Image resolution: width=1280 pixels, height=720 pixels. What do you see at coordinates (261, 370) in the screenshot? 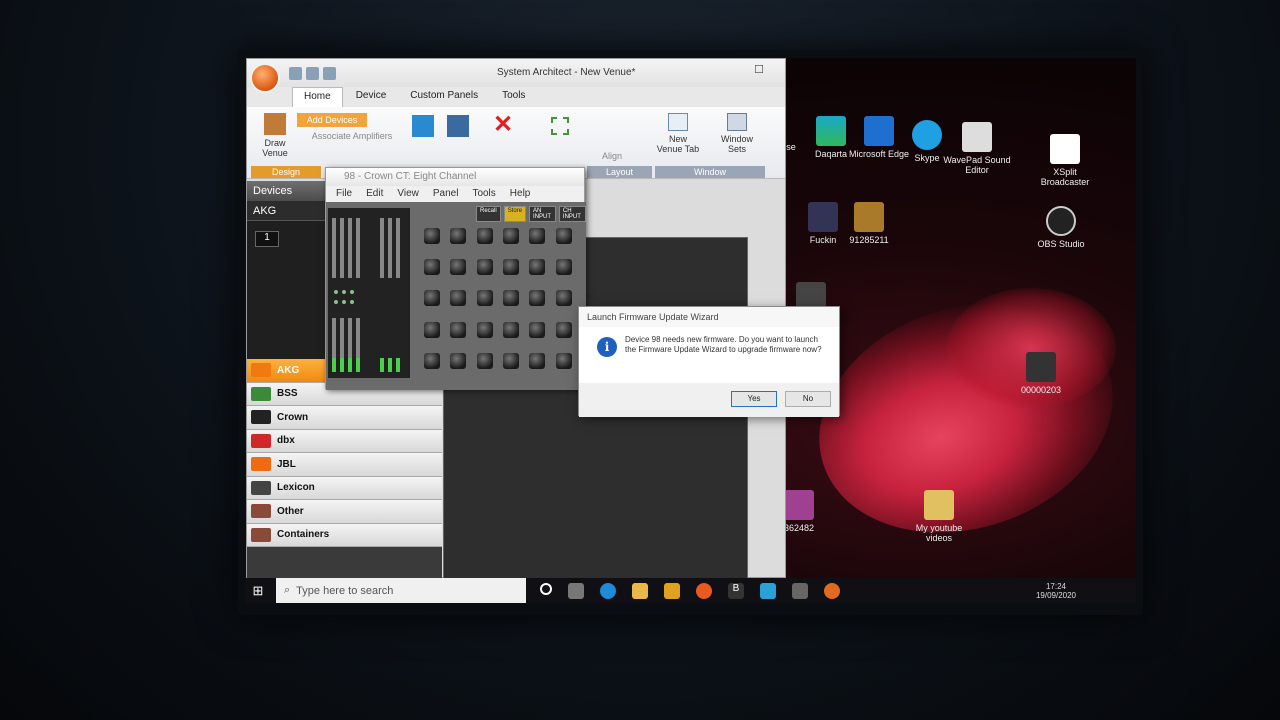
I see `akg-logo-icon` at bounding box center [261, 370].